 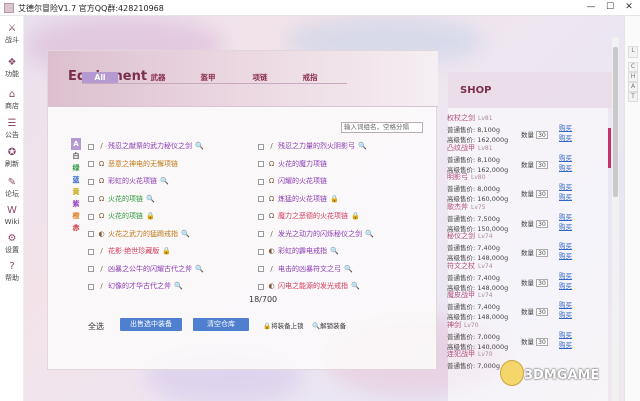 I want to click on equipment-row: ◐ 火花之武力的猛踢戒指 🔍, so click(x=139, y=234).